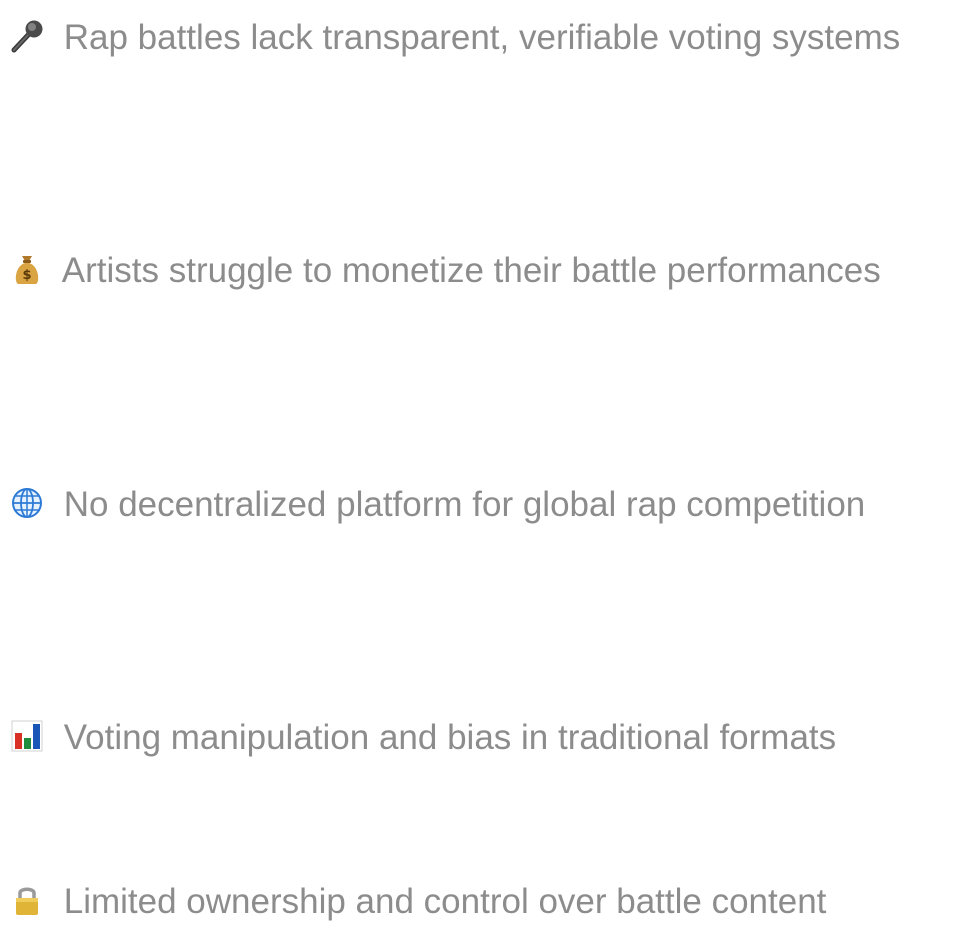 This screenshot has height=937, width=953. I want to click on lock-icon, so click(32, 900).